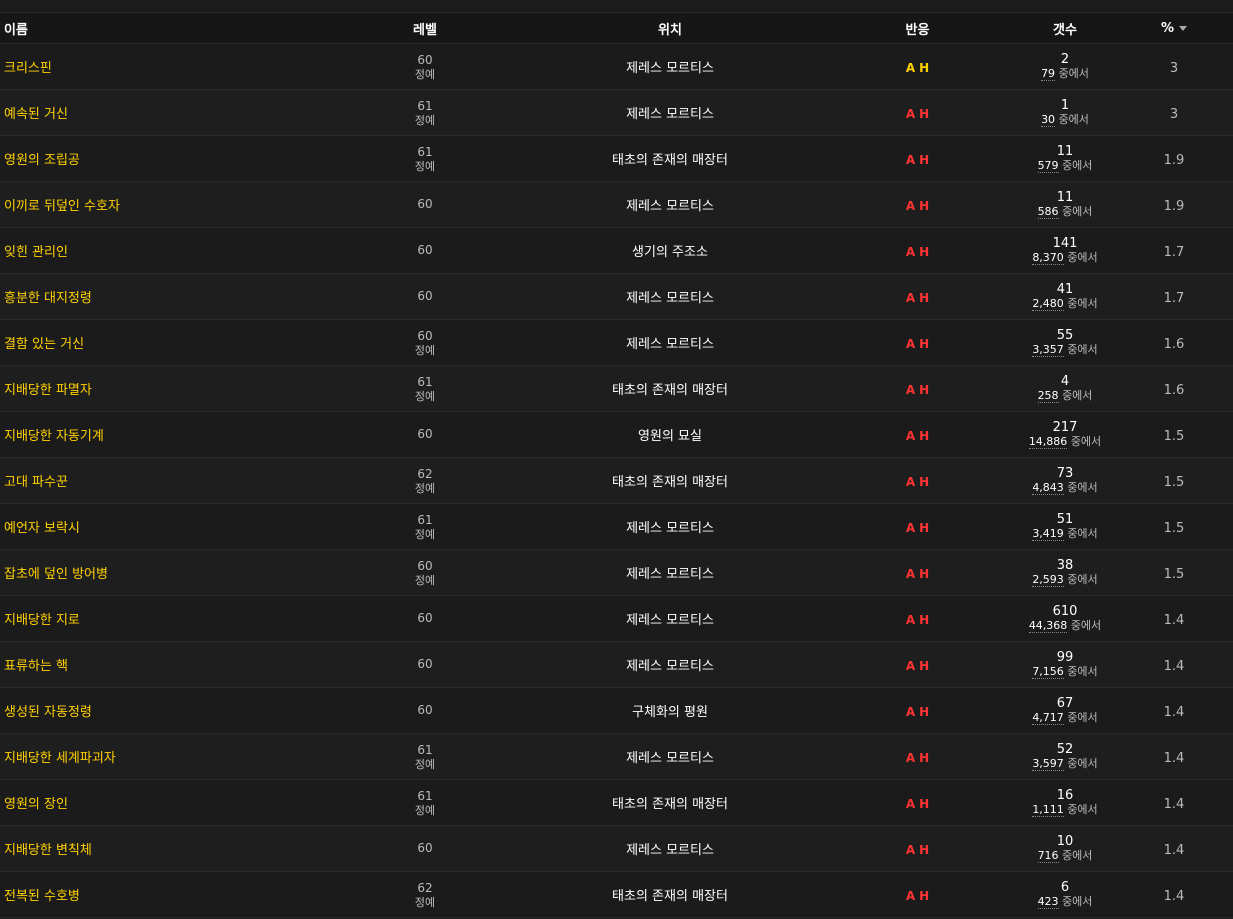 This screenshot has width=1233, height=919. Describe the element at coordinates (42, 160) in the screenshot. I see `npc-name-link: 영원의 조립공` at that location.